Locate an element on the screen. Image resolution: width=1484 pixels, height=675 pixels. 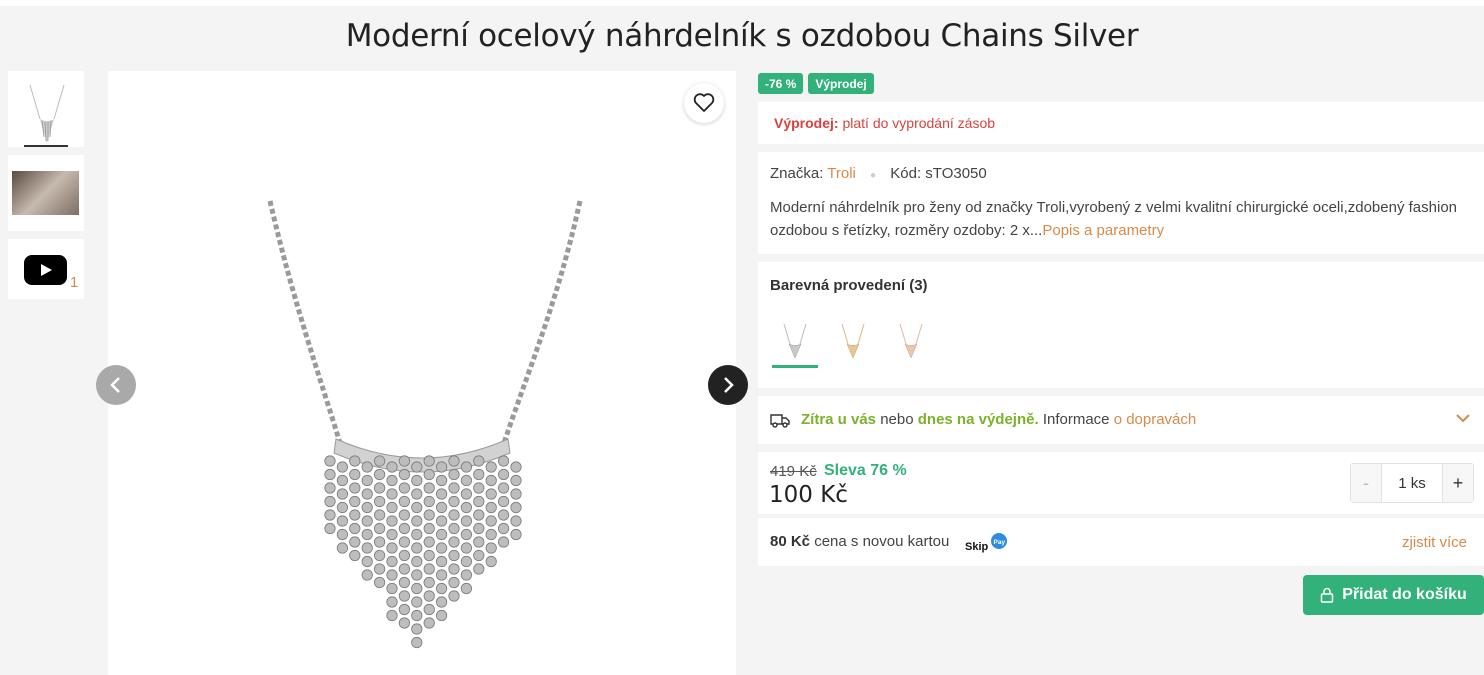
quantity-decrease-button: - is located at coordinates (1366, 483).